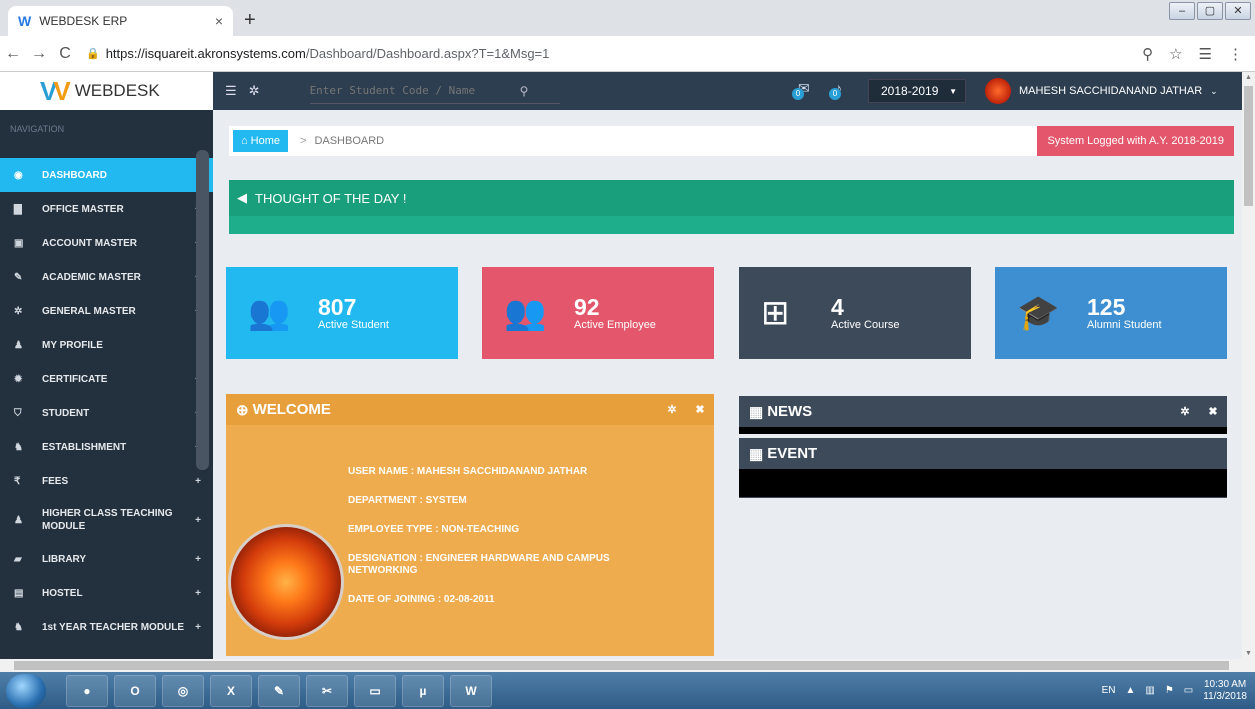 The image size is (1255, 709). I want to click on stat-label: Alumni Student, so click(1124, 325).